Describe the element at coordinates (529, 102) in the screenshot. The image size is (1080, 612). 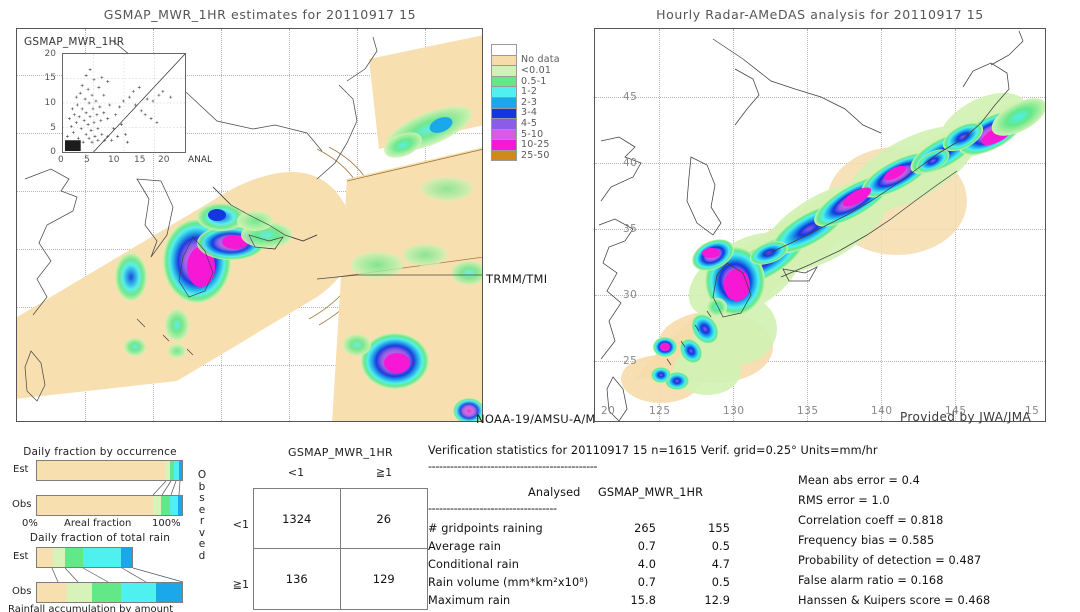
I see `colorbar-label: 2-3` at that location.